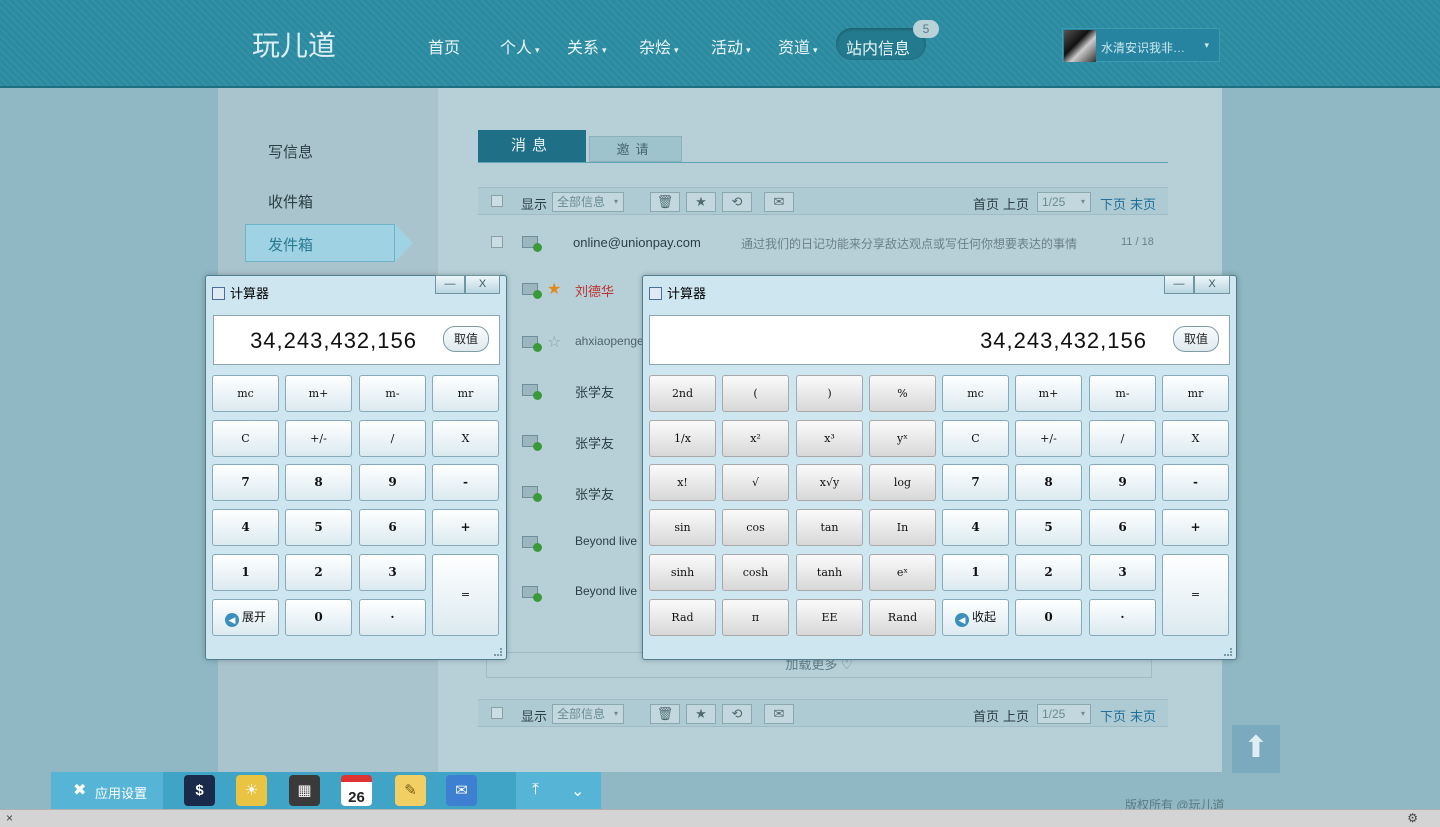 The width and height of the screenshot is (1440, 827). What do you see at coordinates (9, 818) in the screenshot?
I see `close-icon: ×` at bounding box center [9, 818].